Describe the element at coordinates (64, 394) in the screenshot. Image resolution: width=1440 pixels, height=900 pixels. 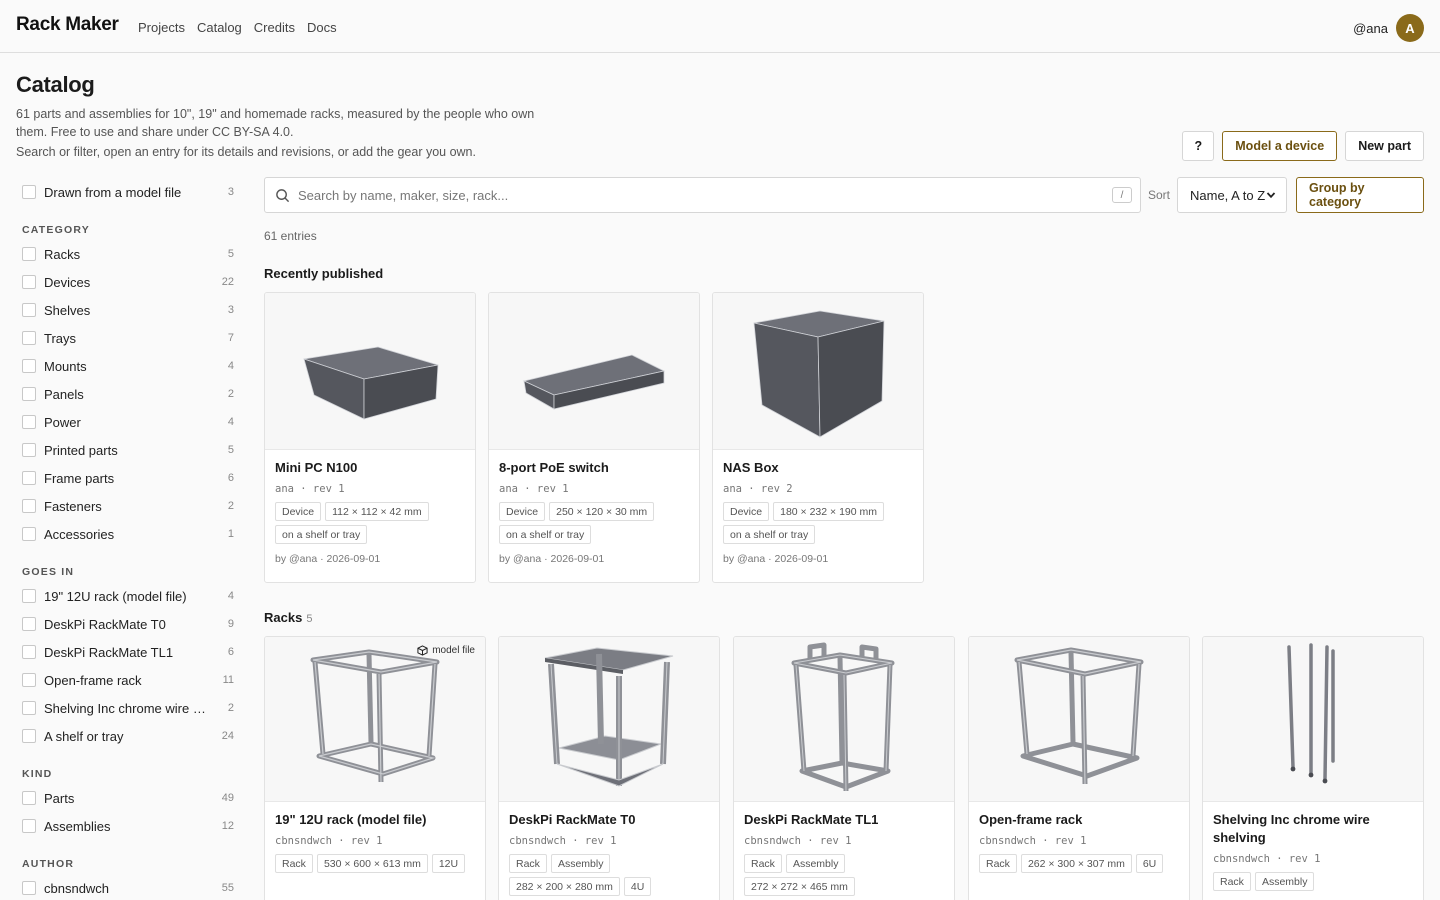
I see `filter-label: Panels` at that location.